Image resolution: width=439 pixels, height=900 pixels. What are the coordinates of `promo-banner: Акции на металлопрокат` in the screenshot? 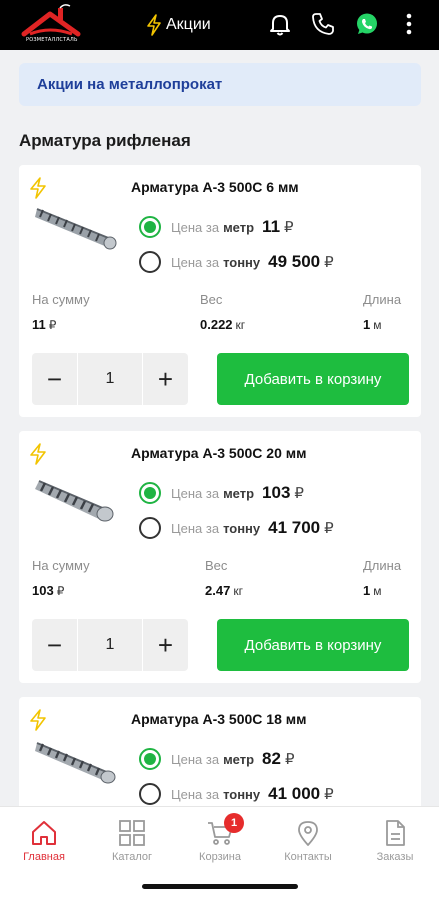 It's located at (220, 84).